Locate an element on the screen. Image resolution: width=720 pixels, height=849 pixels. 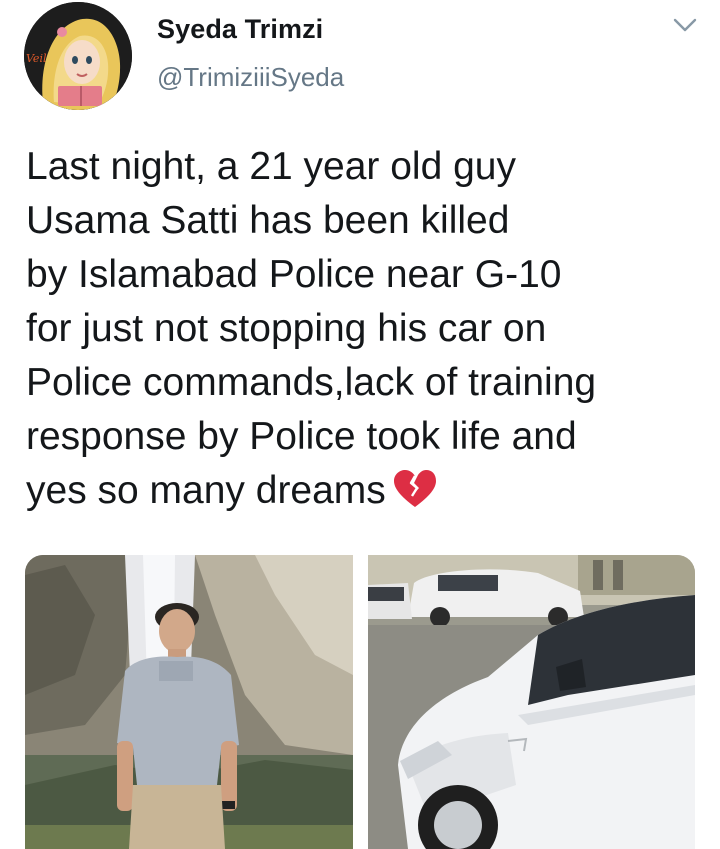
tweet-text-line-last: yes so many dreams is located at coordinates (366, 491).